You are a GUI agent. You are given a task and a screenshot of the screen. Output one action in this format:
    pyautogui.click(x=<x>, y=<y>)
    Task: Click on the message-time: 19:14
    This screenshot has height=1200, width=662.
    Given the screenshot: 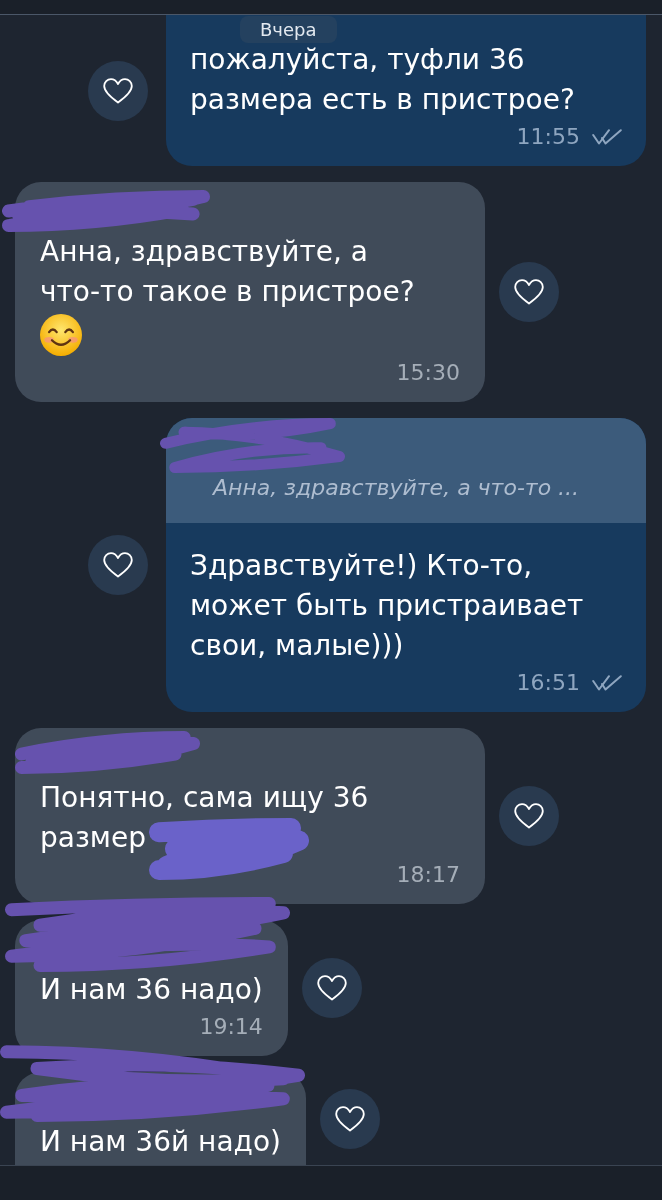 What is the action you would take?
    pyautogui.click(x=231, y=1027)
    